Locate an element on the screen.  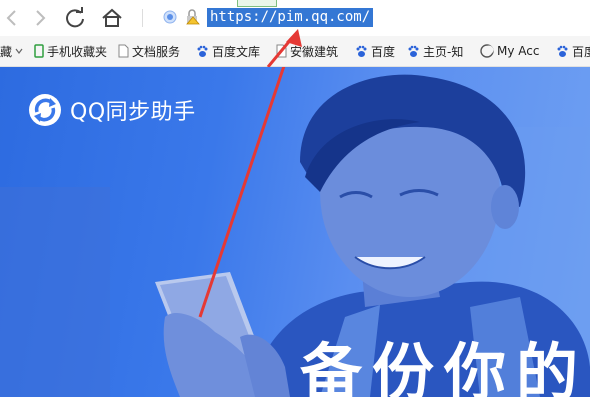
bookmark-item: 百度文库 is located at coordinates (228, 51).